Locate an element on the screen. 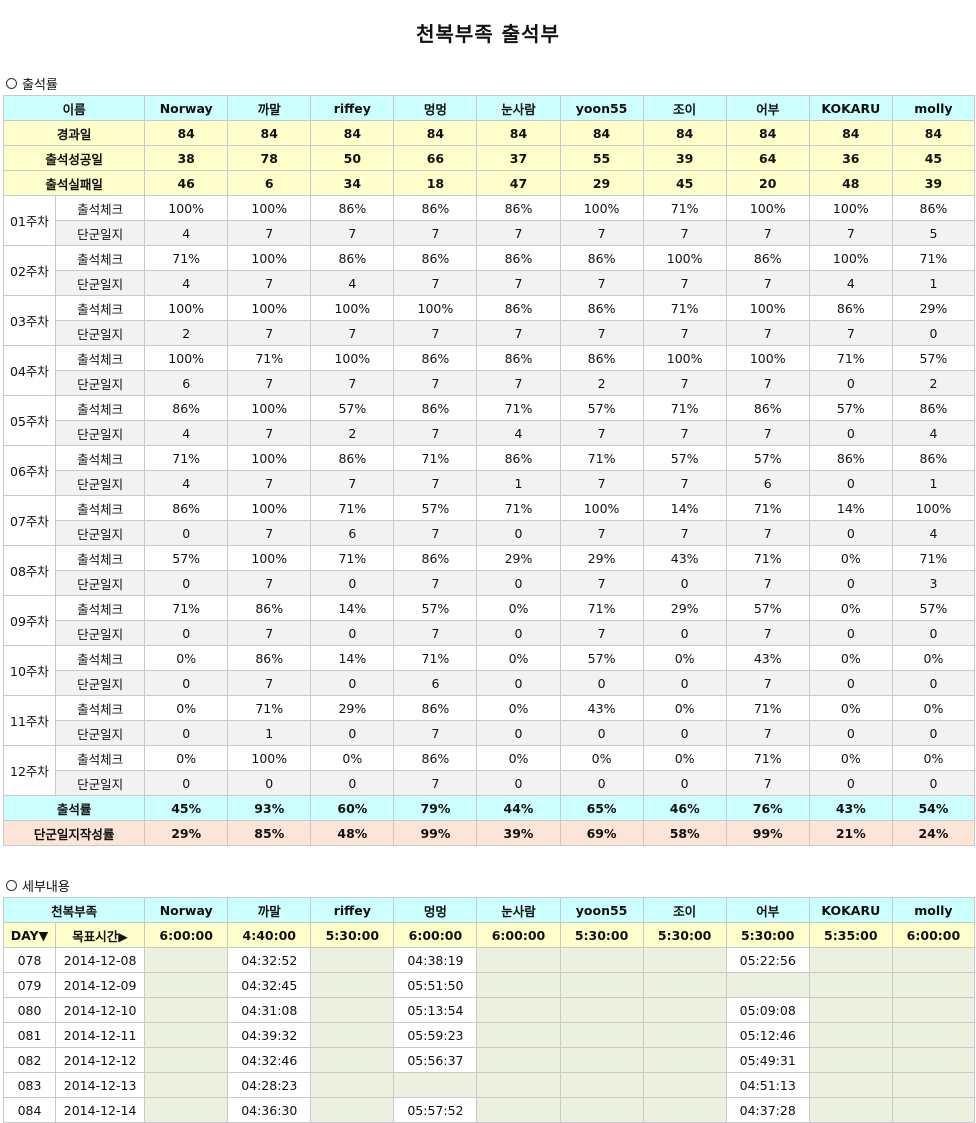 Image resolution: width=976 pixels, height=1123 pixels. member-header: 눈사람 is located at coordinates (518, 108).